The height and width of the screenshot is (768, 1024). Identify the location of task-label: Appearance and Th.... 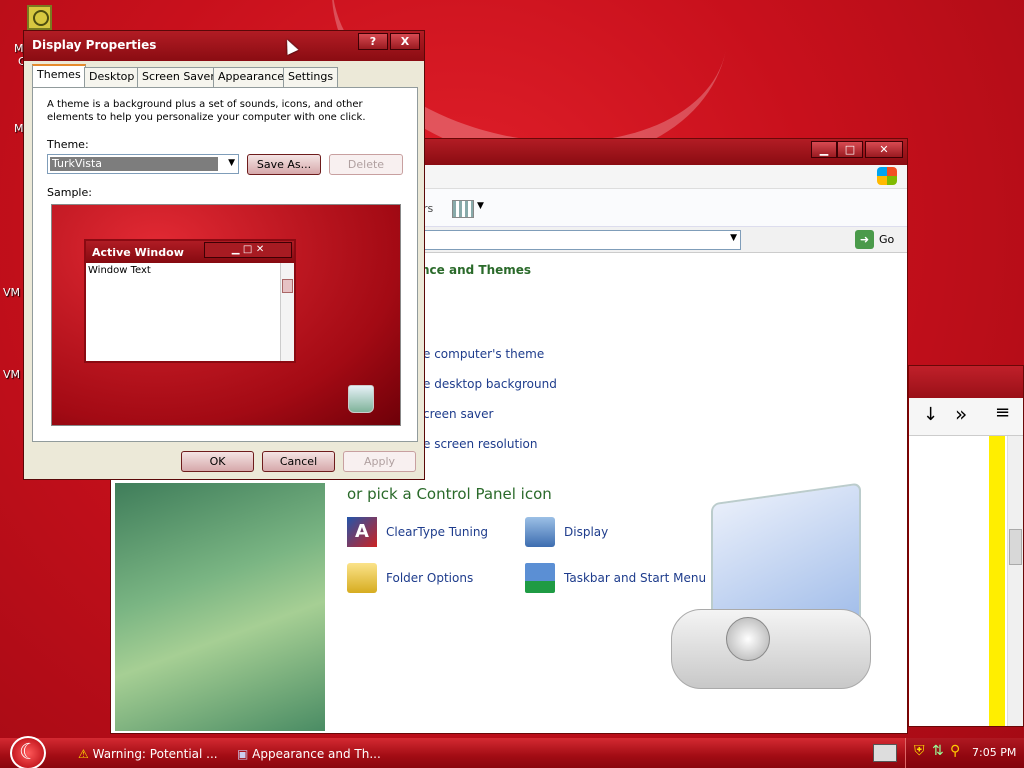
(316, 754).